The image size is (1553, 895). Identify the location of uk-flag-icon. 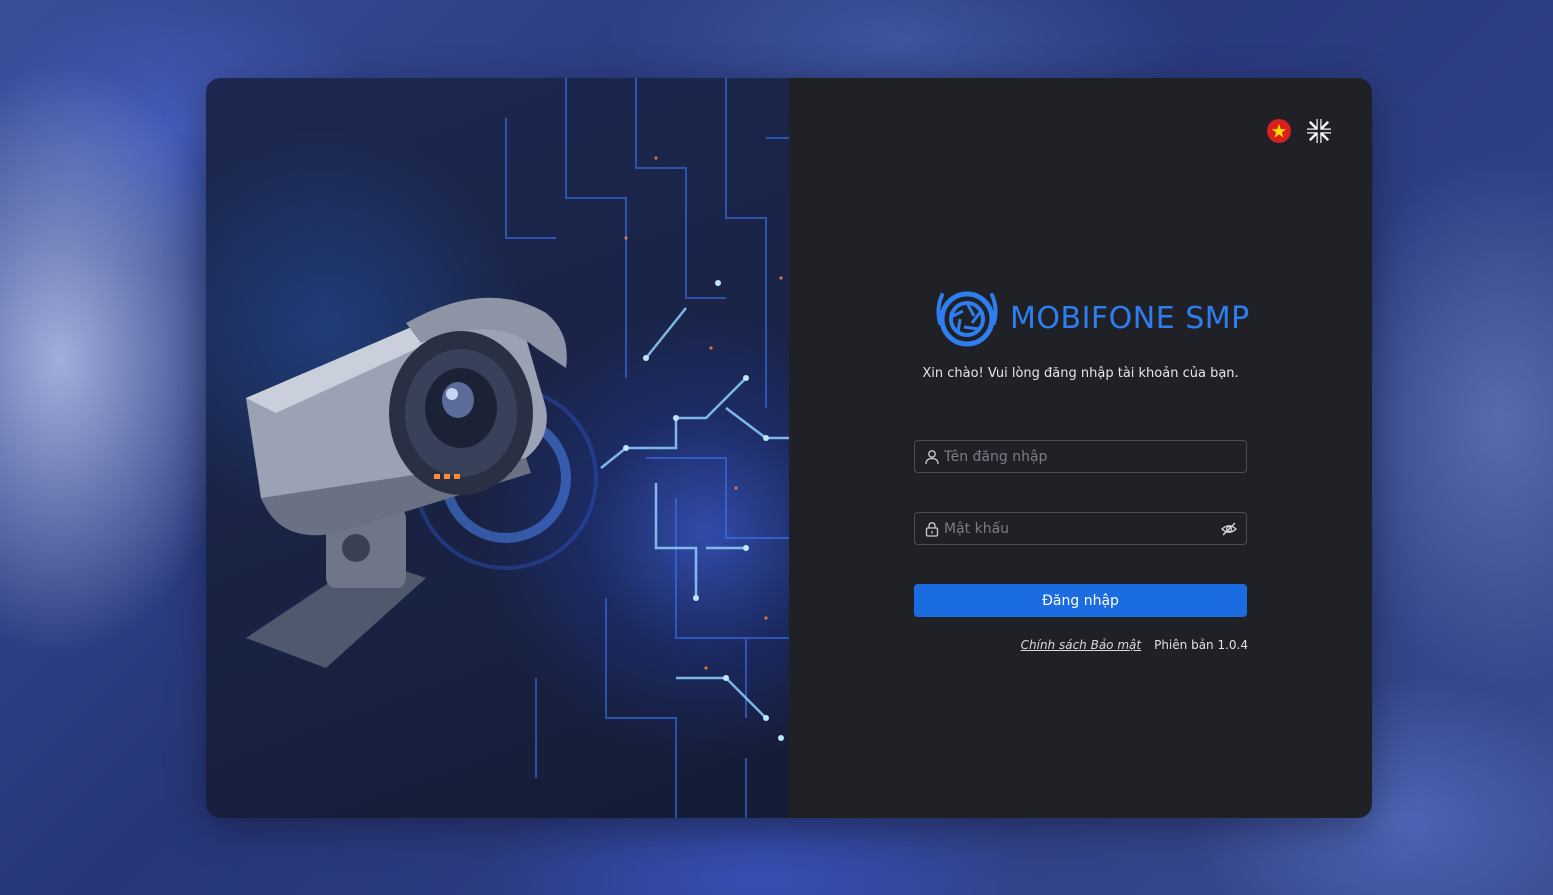
(1319, 131).